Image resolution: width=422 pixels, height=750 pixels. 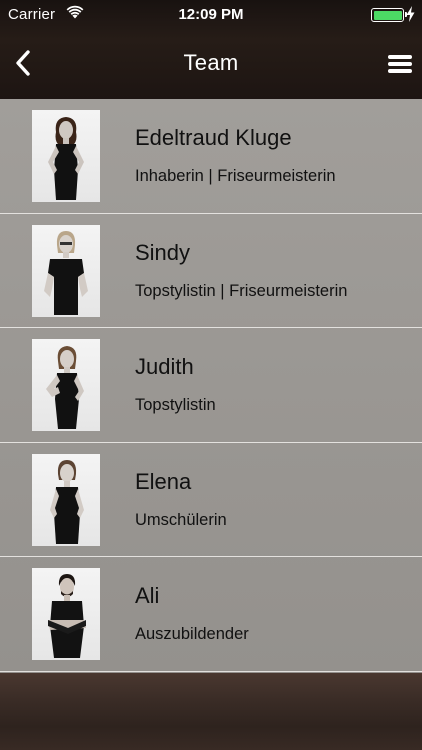 I want to click on navigation-bar: Team, so click(x=211, y=64).